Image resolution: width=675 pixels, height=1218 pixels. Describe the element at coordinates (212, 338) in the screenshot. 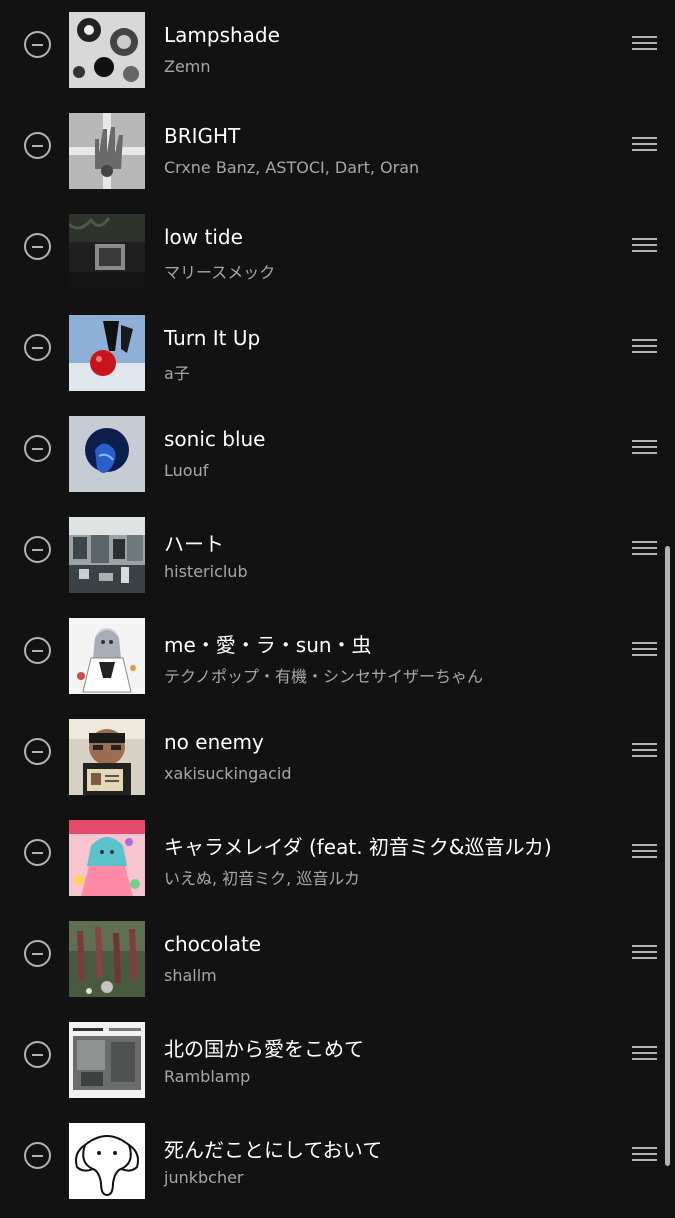

I see `track-title: Turn It Up` at that location.